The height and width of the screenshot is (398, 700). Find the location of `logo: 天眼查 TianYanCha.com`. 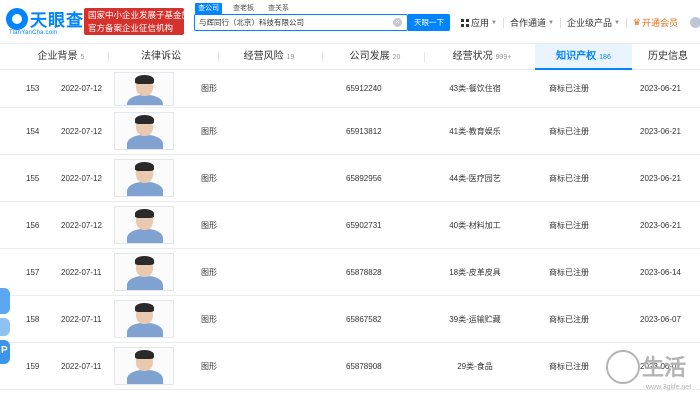

logo: 天眼查 TianYanCha.com is located at coordinates (45, 22).